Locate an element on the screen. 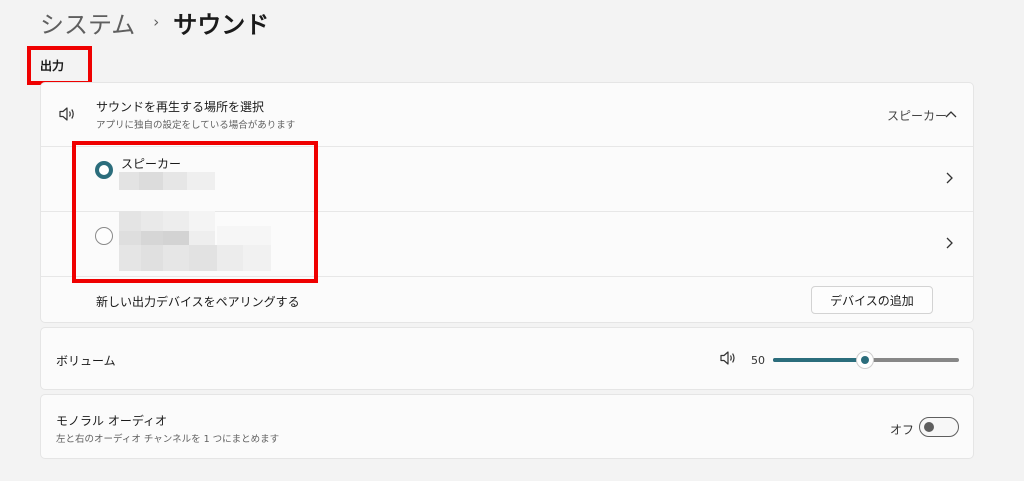  volume-value: 50 is located at coordinates (758, 360).